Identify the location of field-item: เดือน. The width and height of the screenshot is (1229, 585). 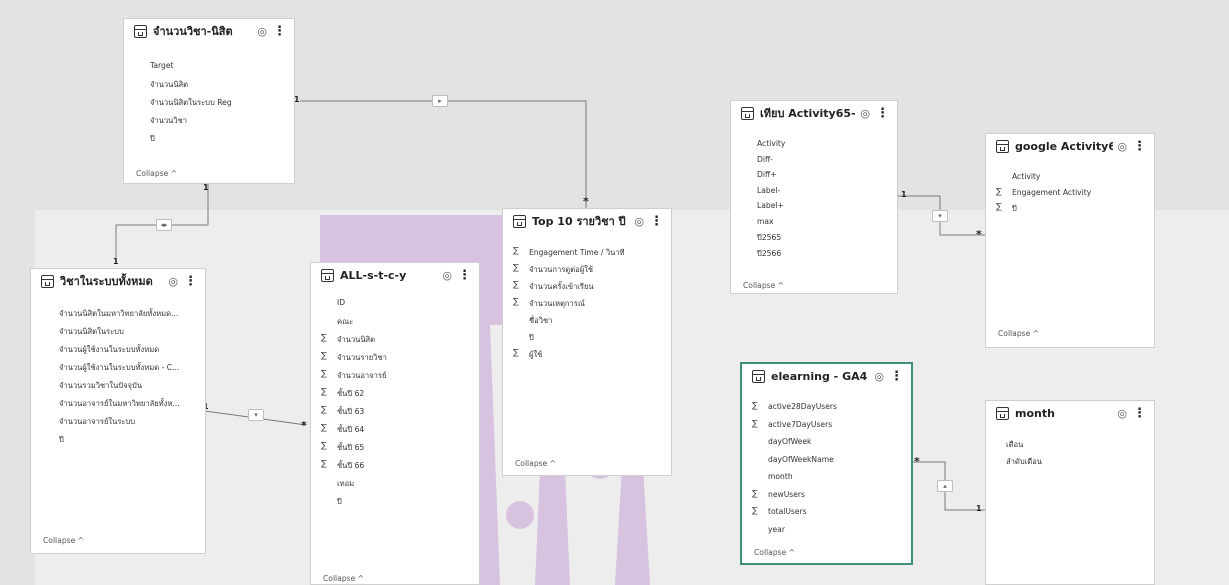
(1014, 445).